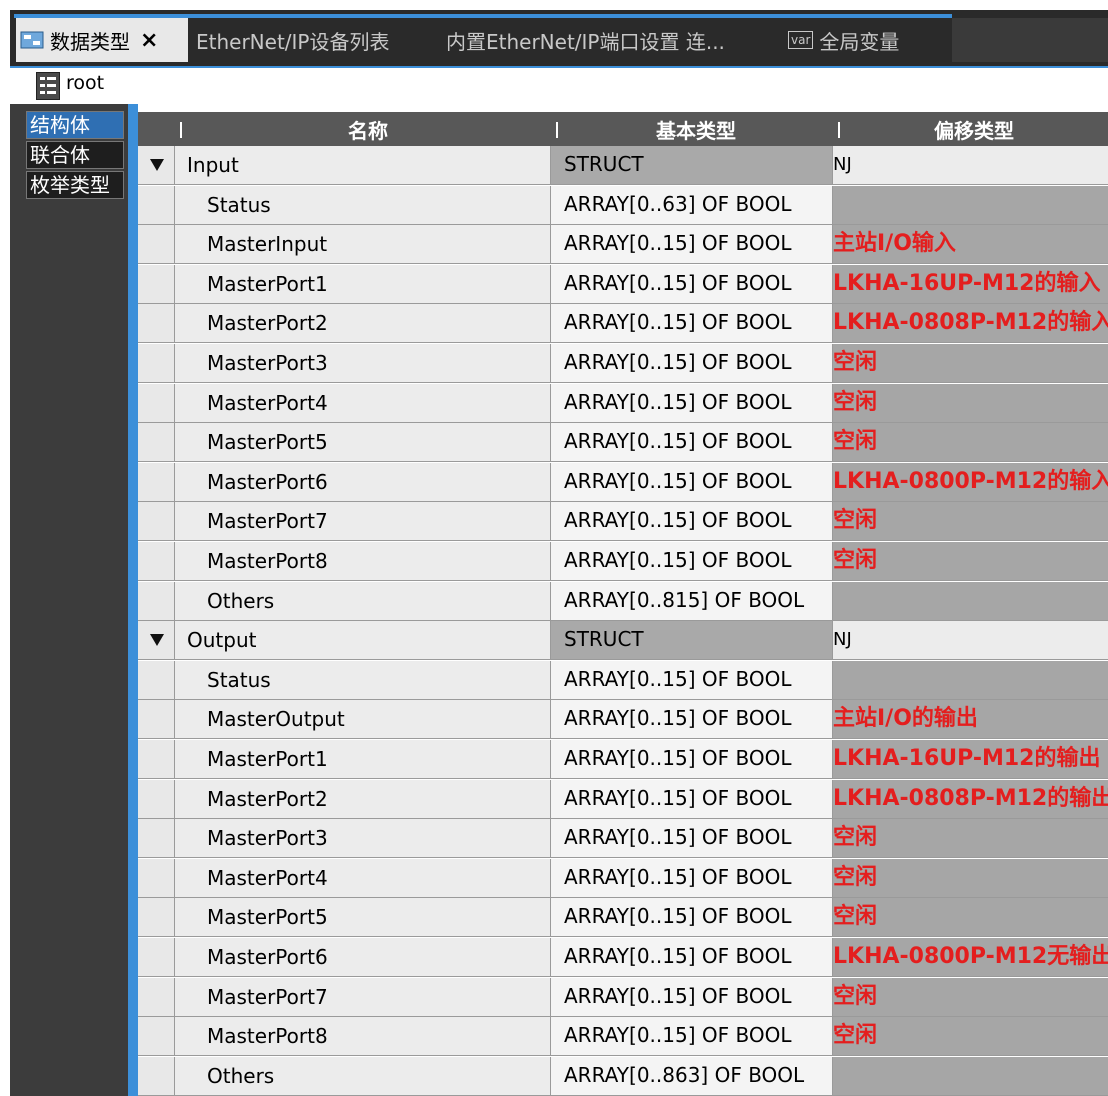 The image size is (1108, 1096). Describe the element at coordinates (970, 799) in the screenshot. I see `offset-type-cell: LKHA-0808P-M12的输出` at that location.